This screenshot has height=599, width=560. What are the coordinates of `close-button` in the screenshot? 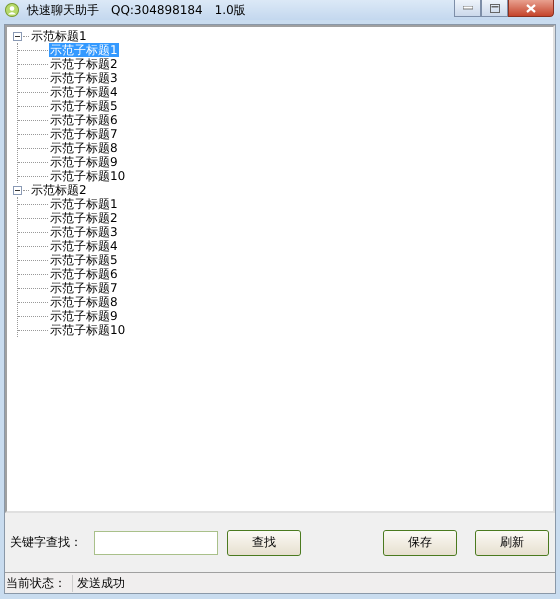 It's located at (531, 8).